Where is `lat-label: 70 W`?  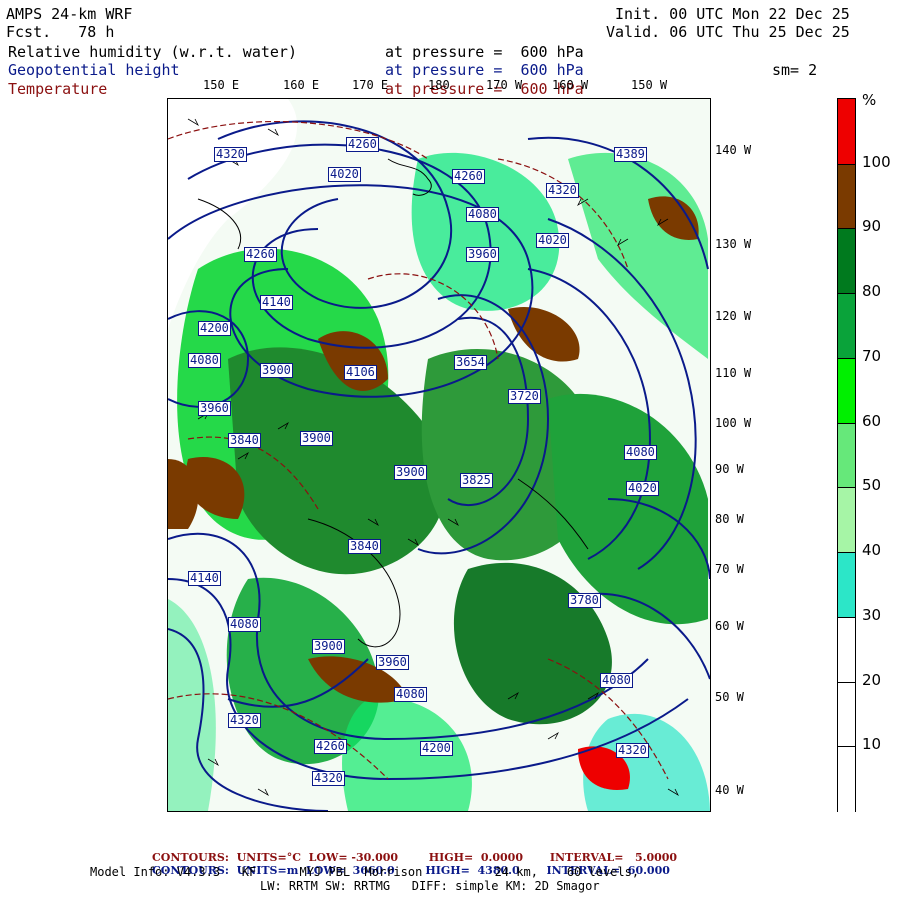
lat-label: 70 W is located at coordinates (729, 569).